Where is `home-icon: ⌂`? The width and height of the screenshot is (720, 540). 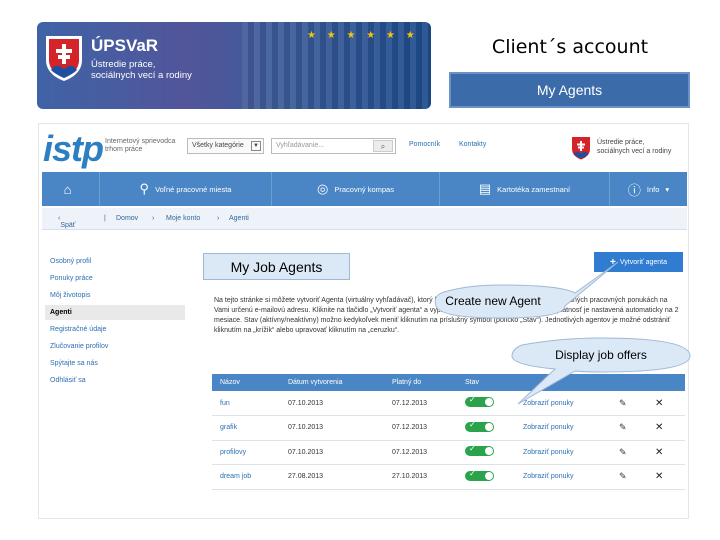 home-icon: ⌂ is located at coordinates (67, 189).